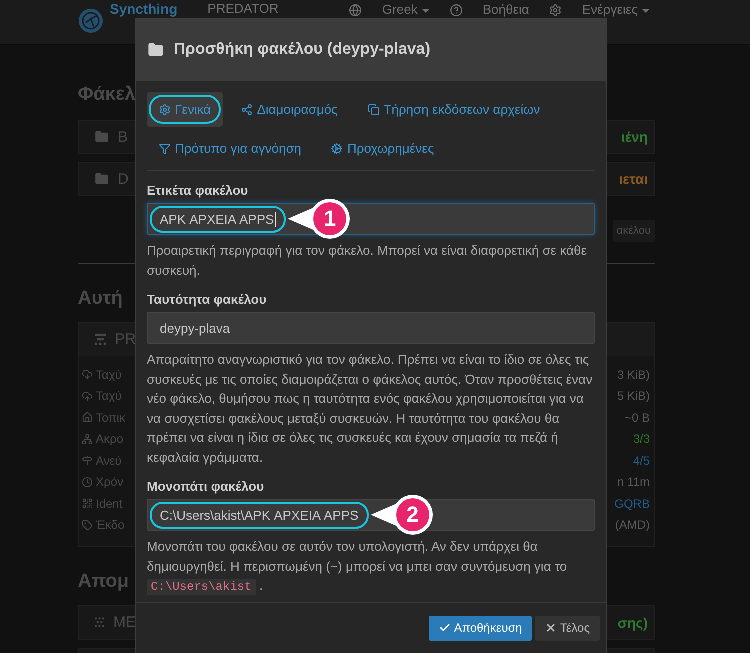  What do you see at coordinates (610, 9) in the screenshot?
I see `nav-menu-item: Ενέργειες` at bounding box center [610, 9].